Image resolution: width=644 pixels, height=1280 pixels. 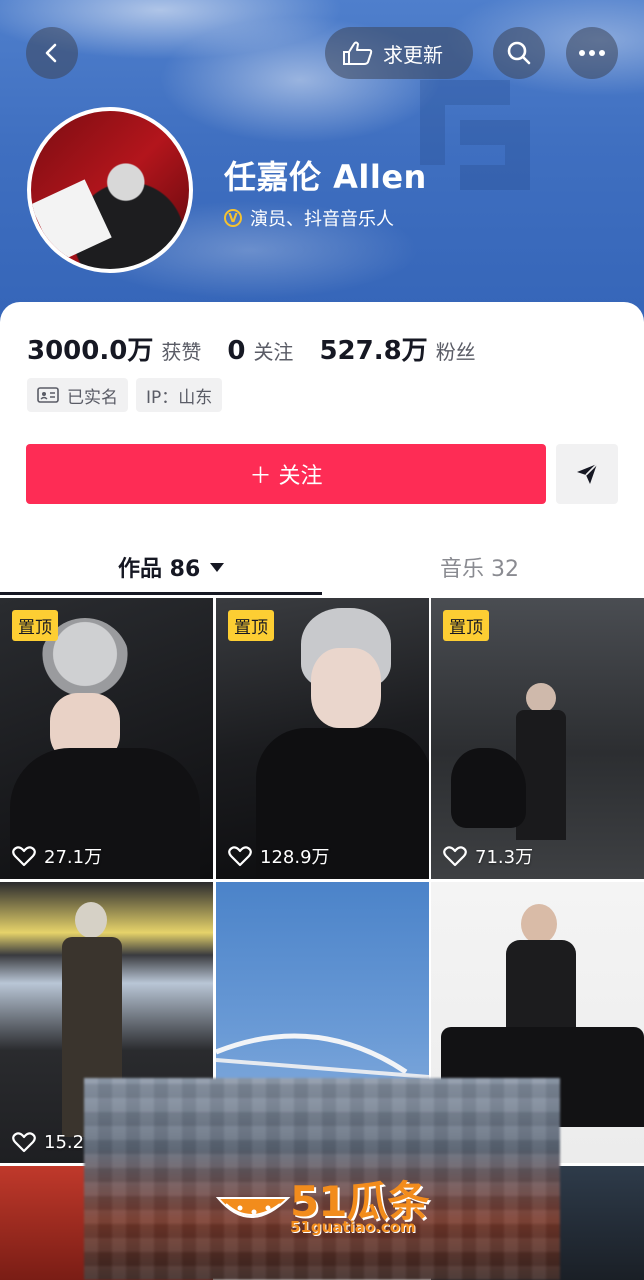 I want to click on request-update-label: 求更新, so click(x=413, y=54).